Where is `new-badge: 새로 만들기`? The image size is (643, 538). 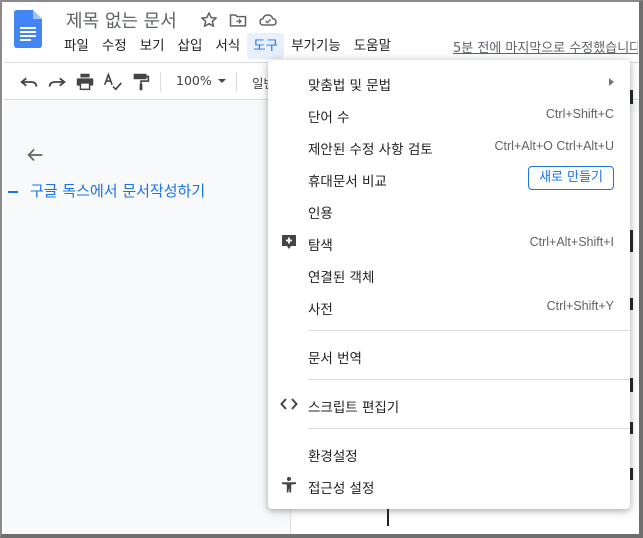
new-badge: 새로 만들기 is located at coordinates (571, 178).